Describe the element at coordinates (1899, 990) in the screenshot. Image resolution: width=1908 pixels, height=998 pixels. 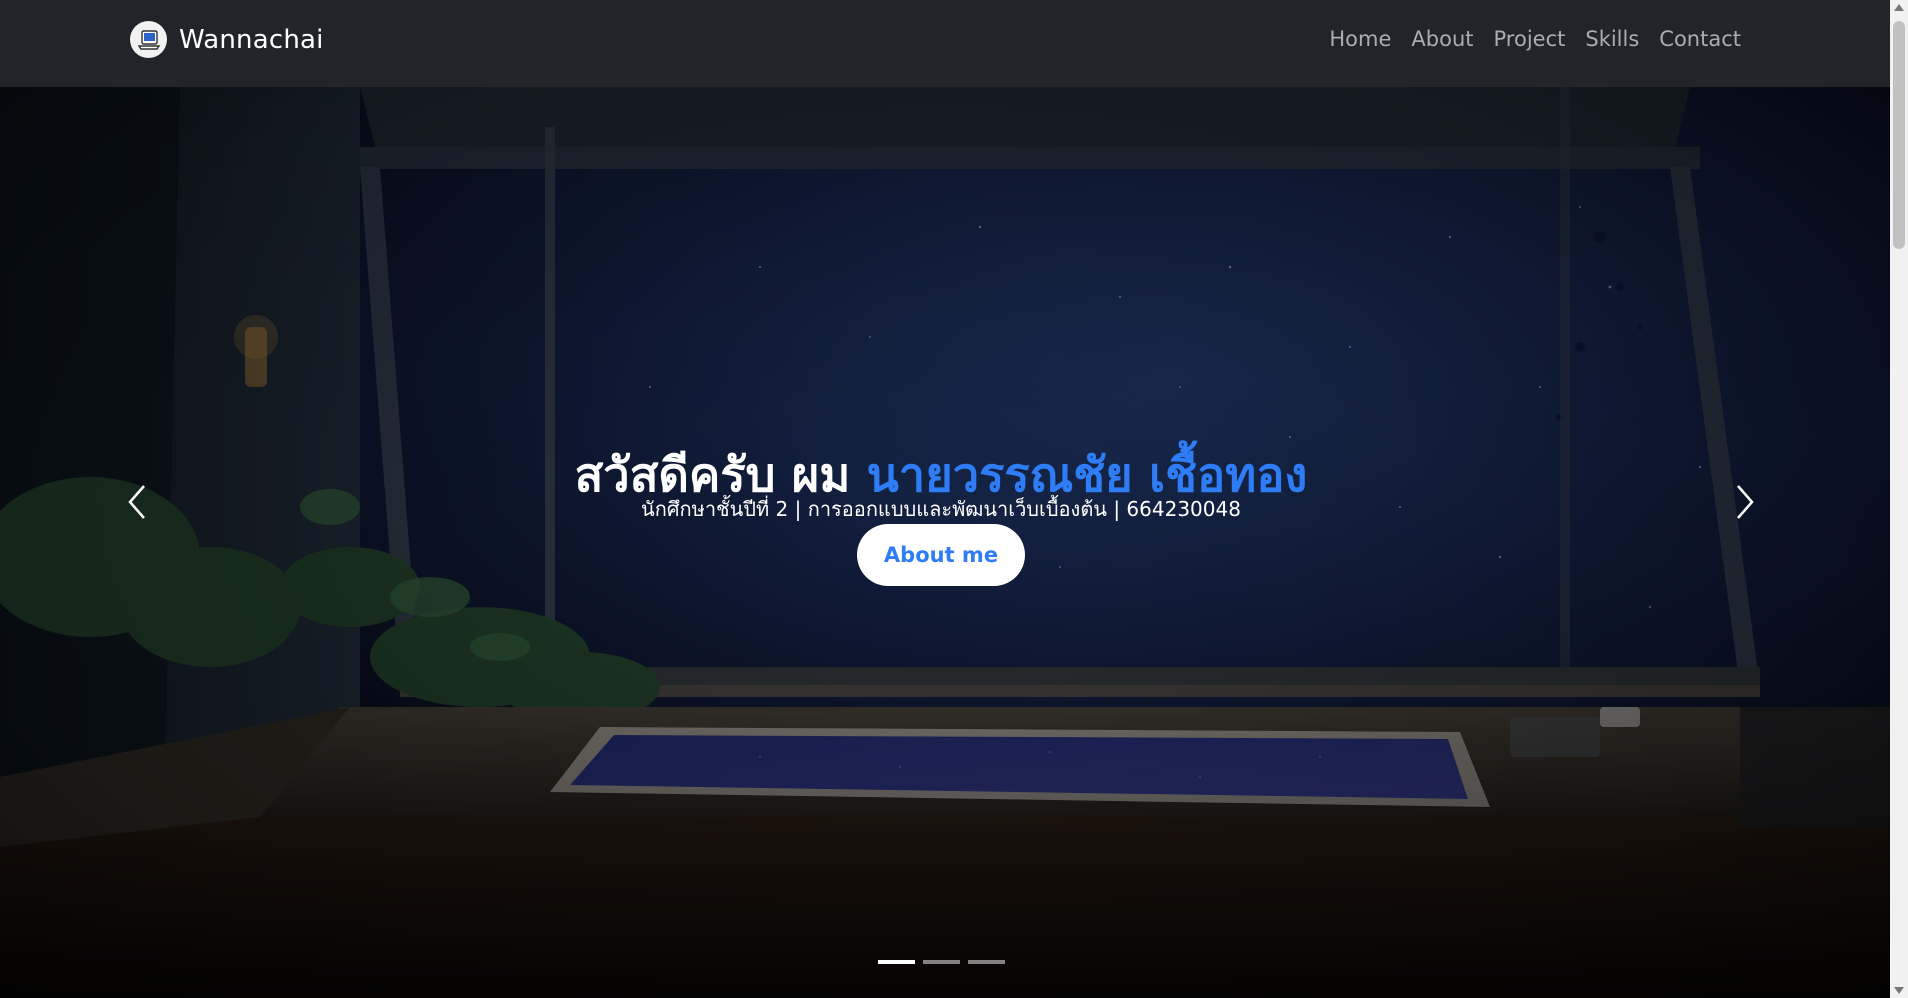
I see `scroll-down-arrow-icon` at that location.